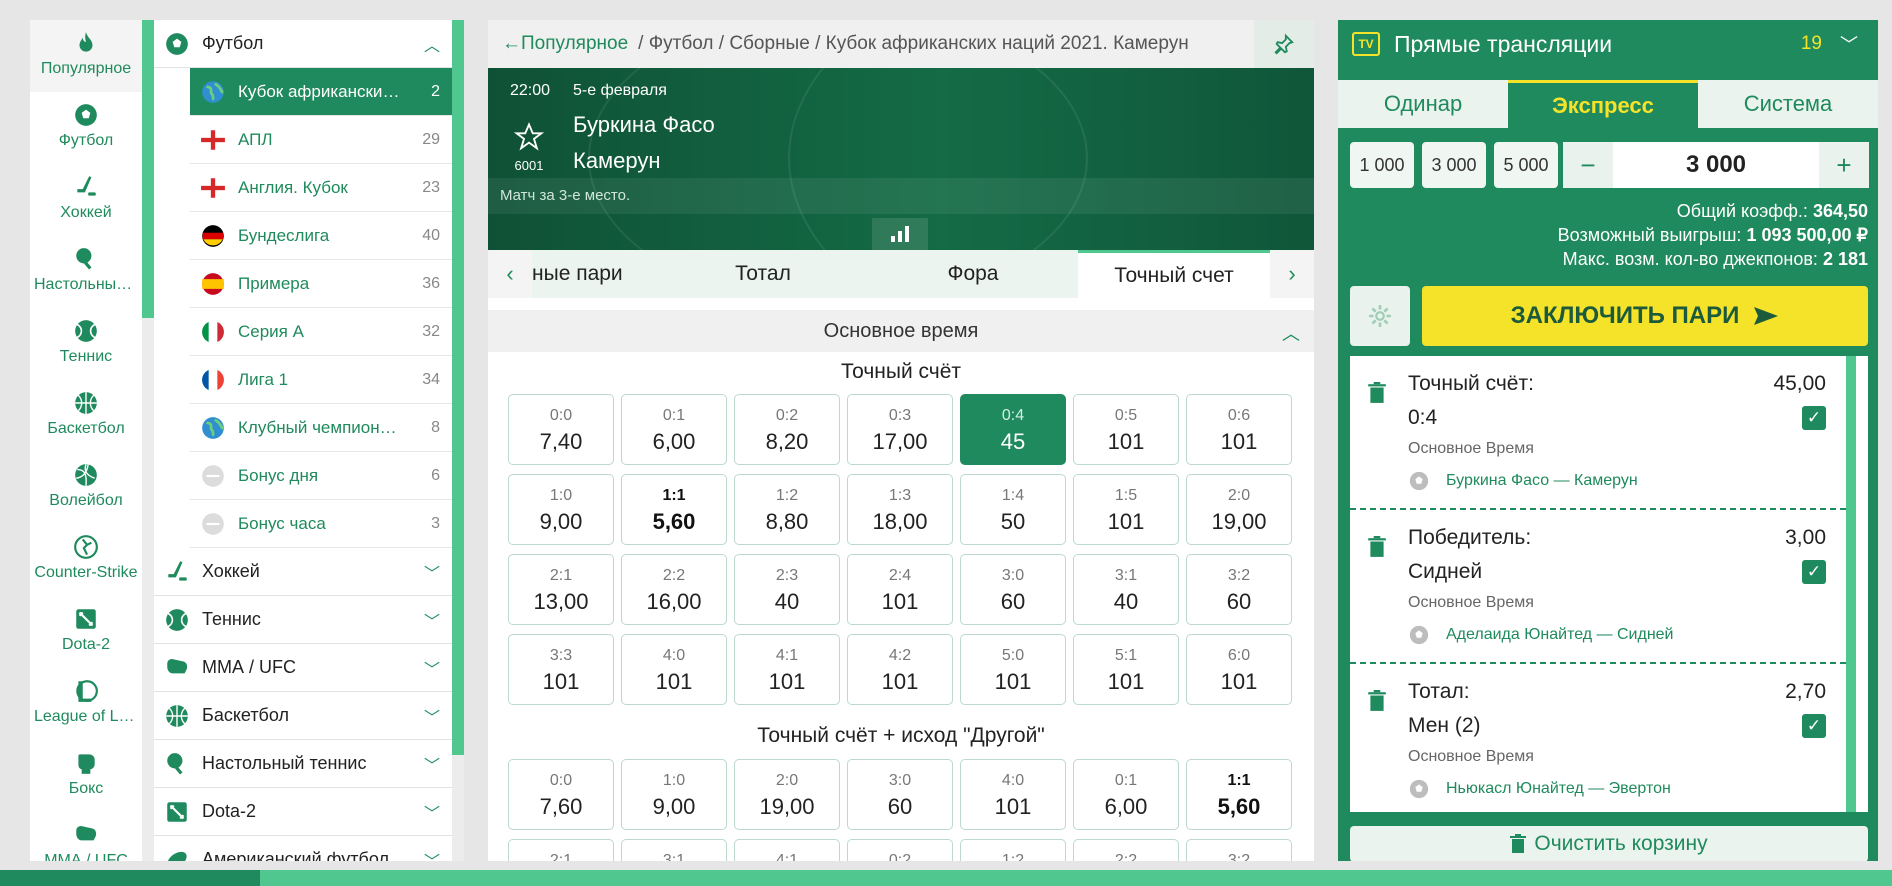  I want to click on quick-stake-1000: 1 000, so click(1382, 165).